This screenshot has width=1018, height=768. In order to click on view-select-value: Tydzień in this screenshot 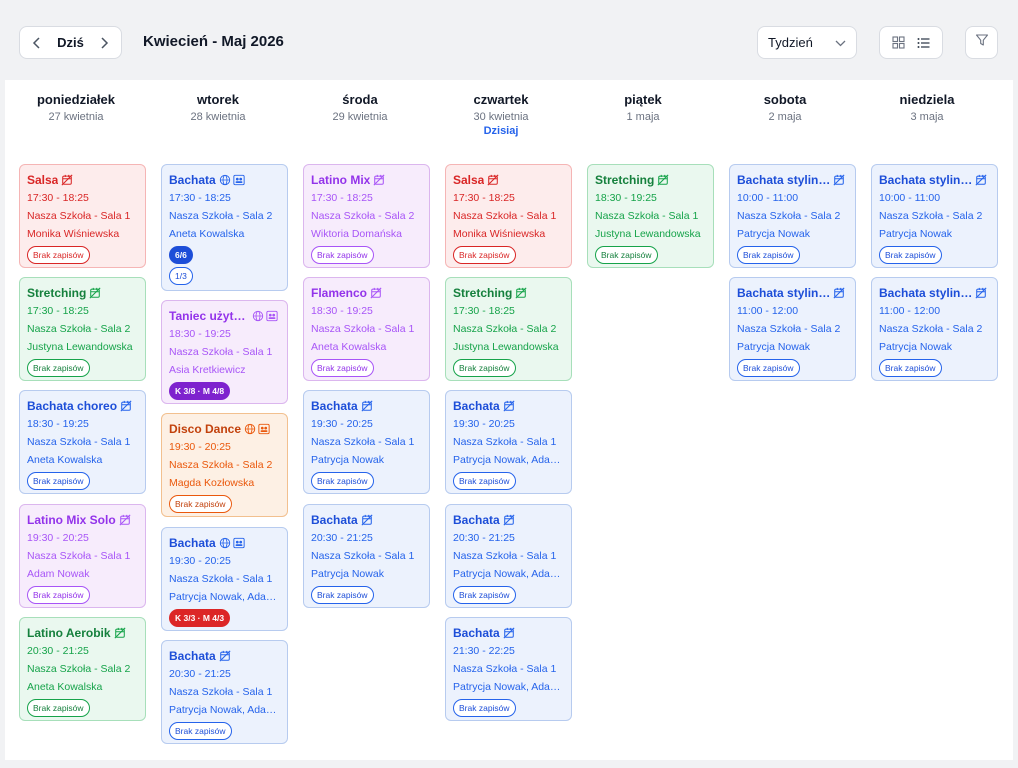, I will do `click(790, 42)`.